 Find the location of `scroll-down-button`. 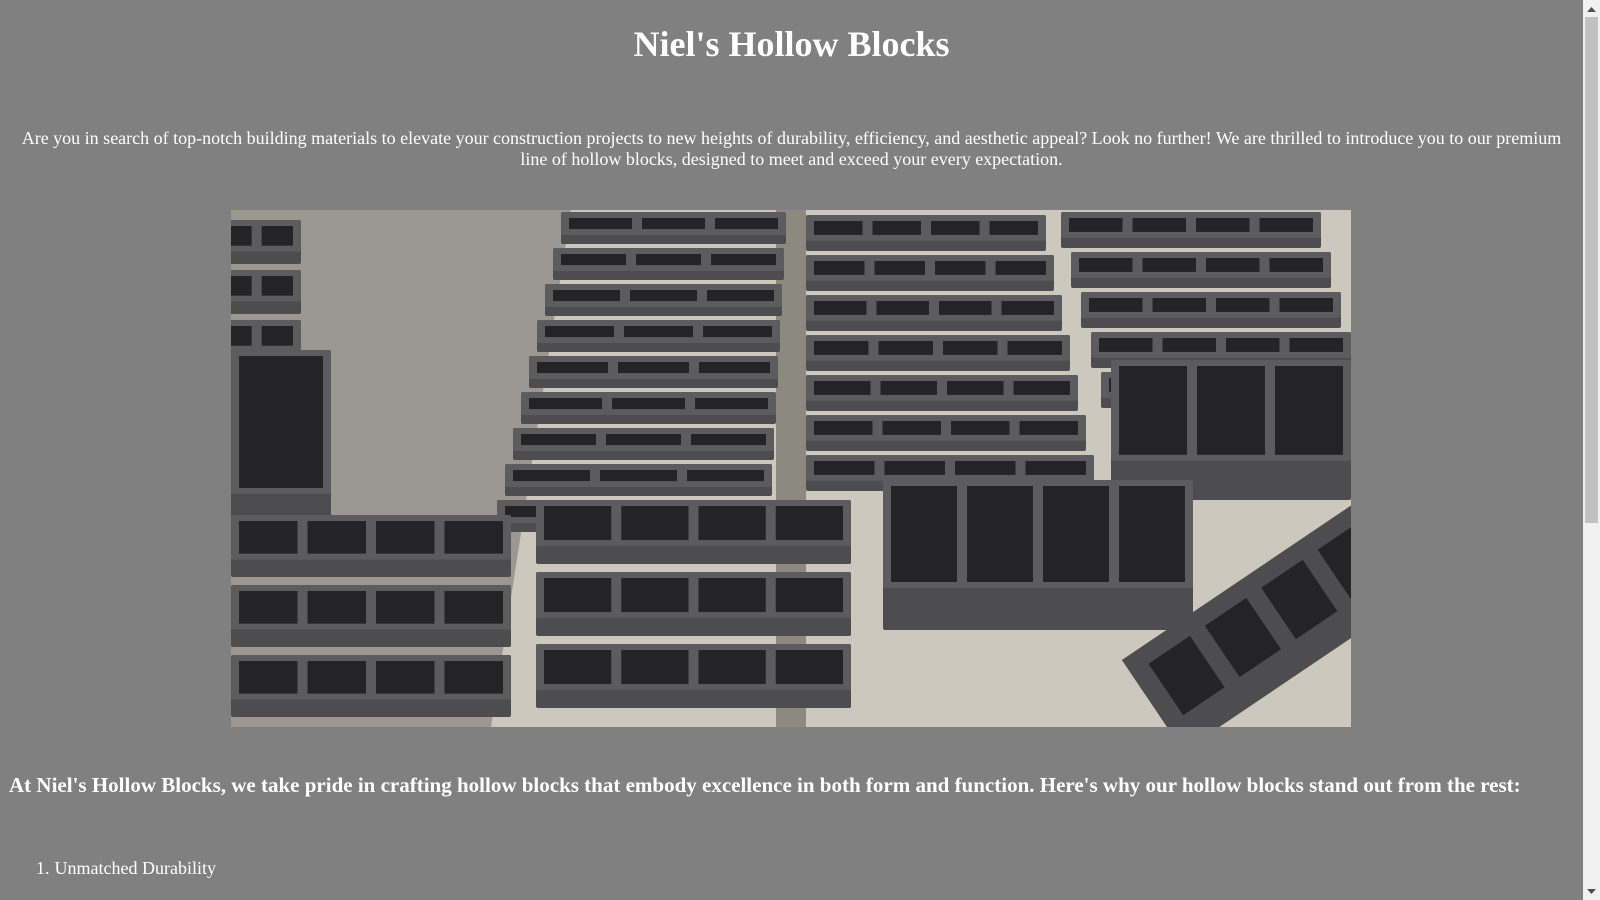

scroll-down-button is located at coordinates (1591, 891).